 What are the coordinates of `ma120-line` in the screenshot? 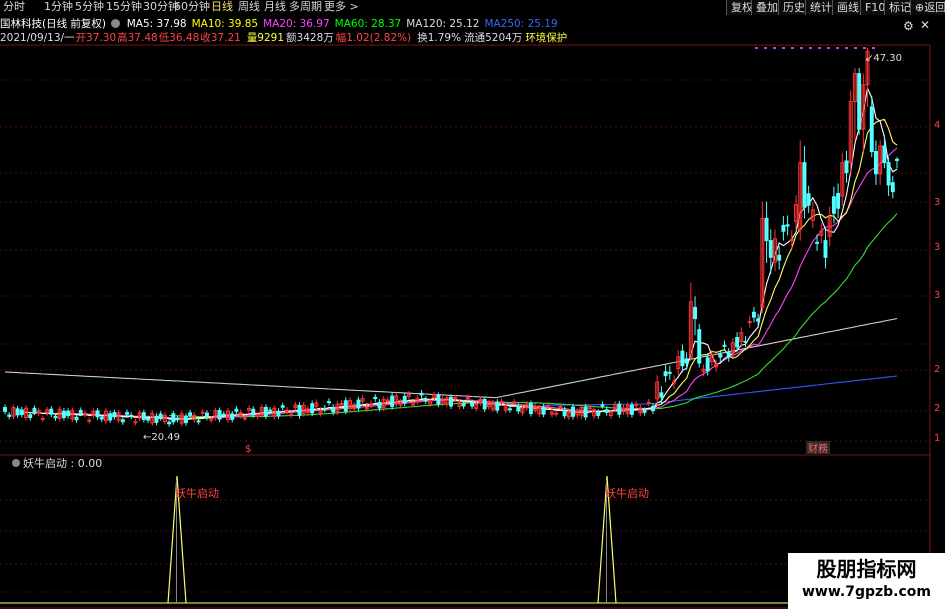 It's located at (451, 358).